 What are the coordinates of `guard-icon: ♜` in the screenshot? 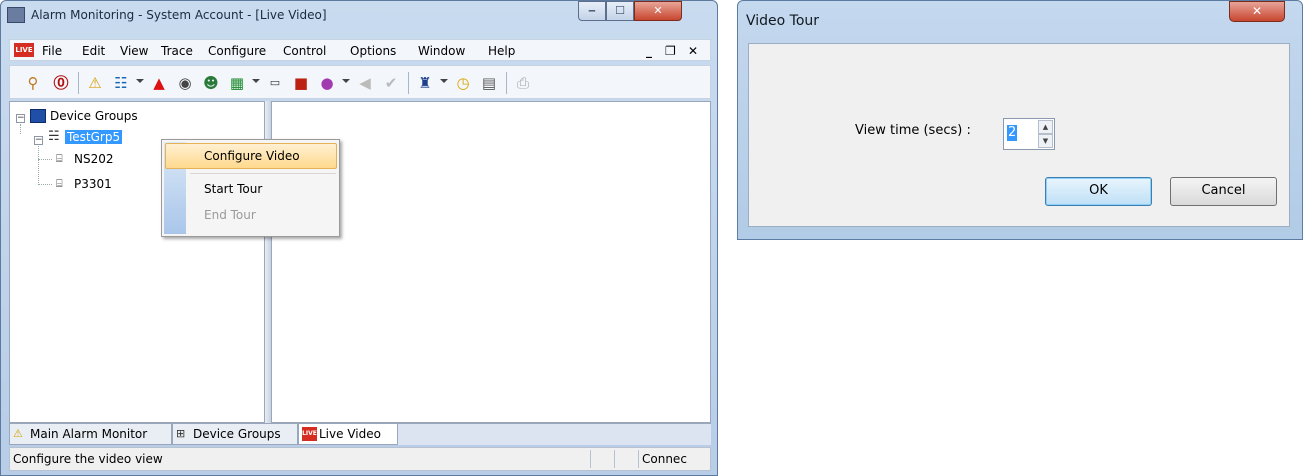 It's located at (425, 83).